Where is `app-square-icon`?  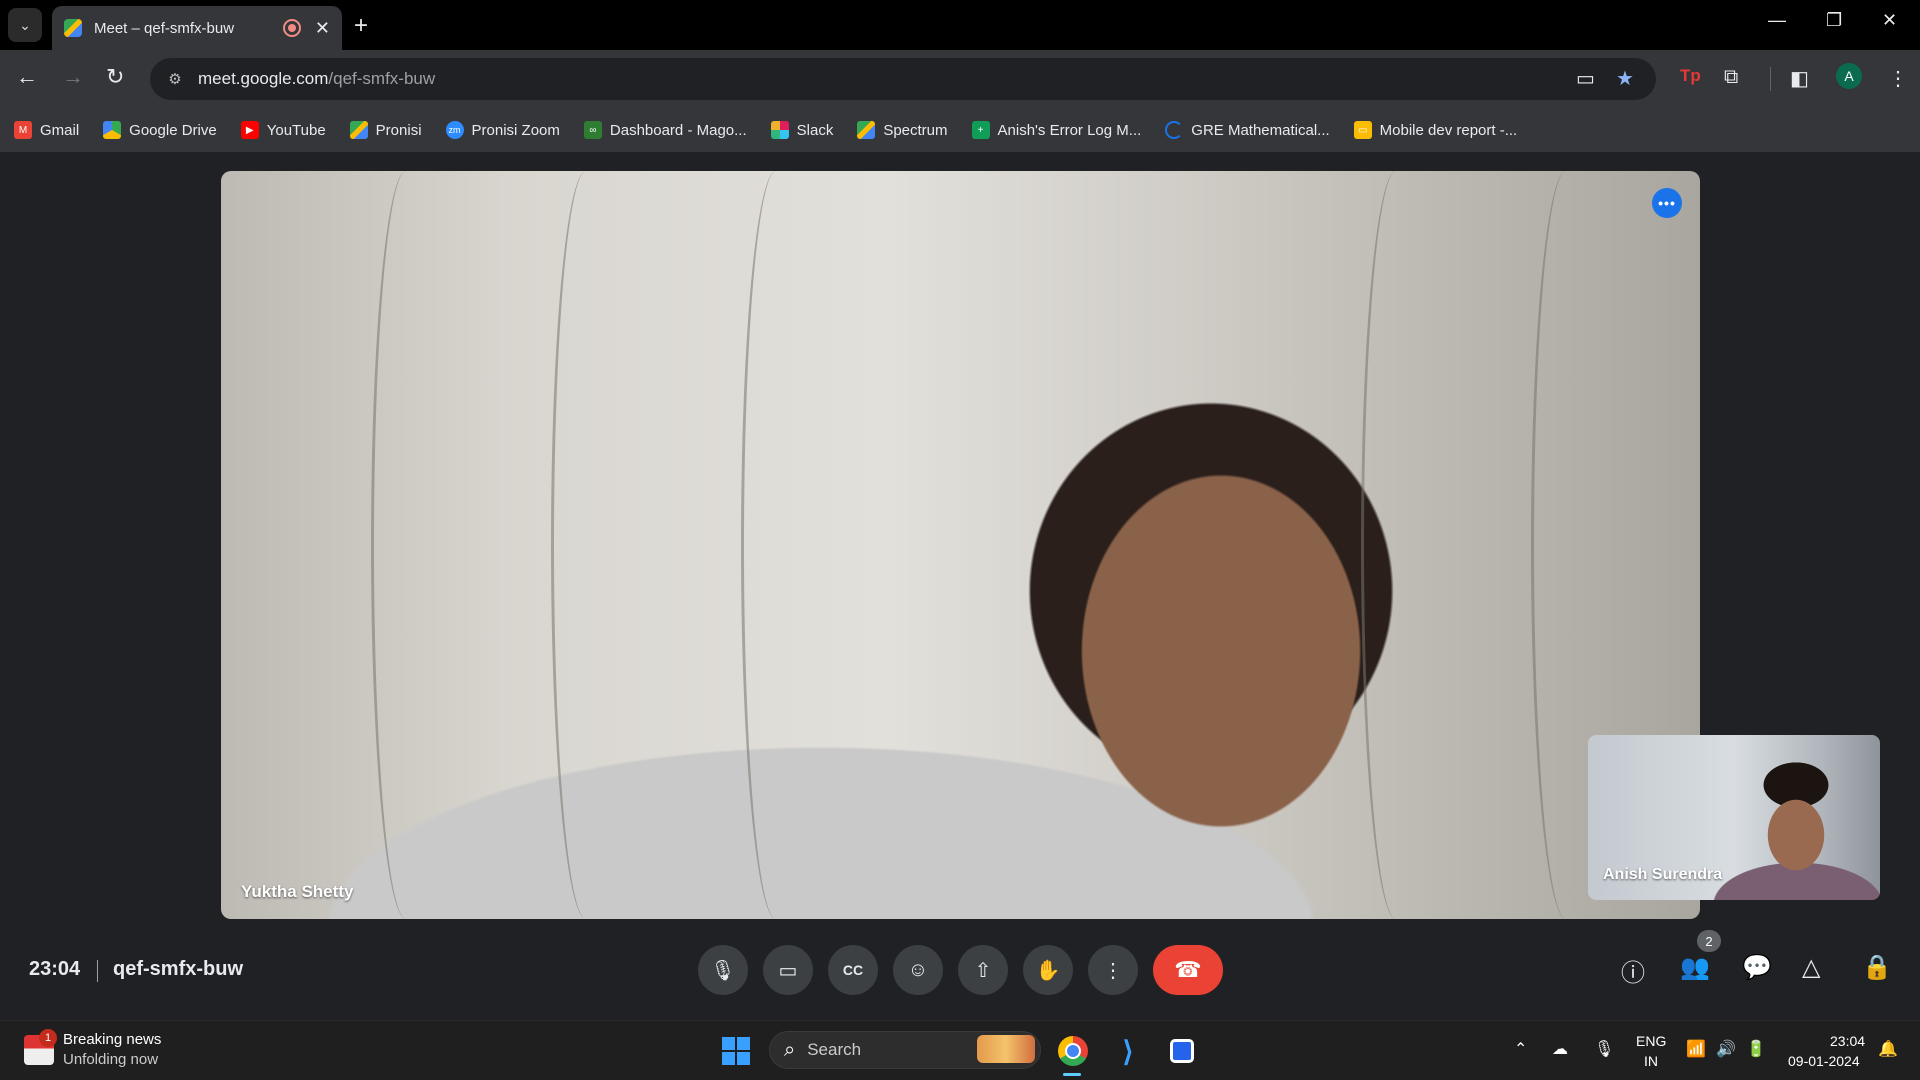
app-square-icon is located at coordinates (1182, 1051).